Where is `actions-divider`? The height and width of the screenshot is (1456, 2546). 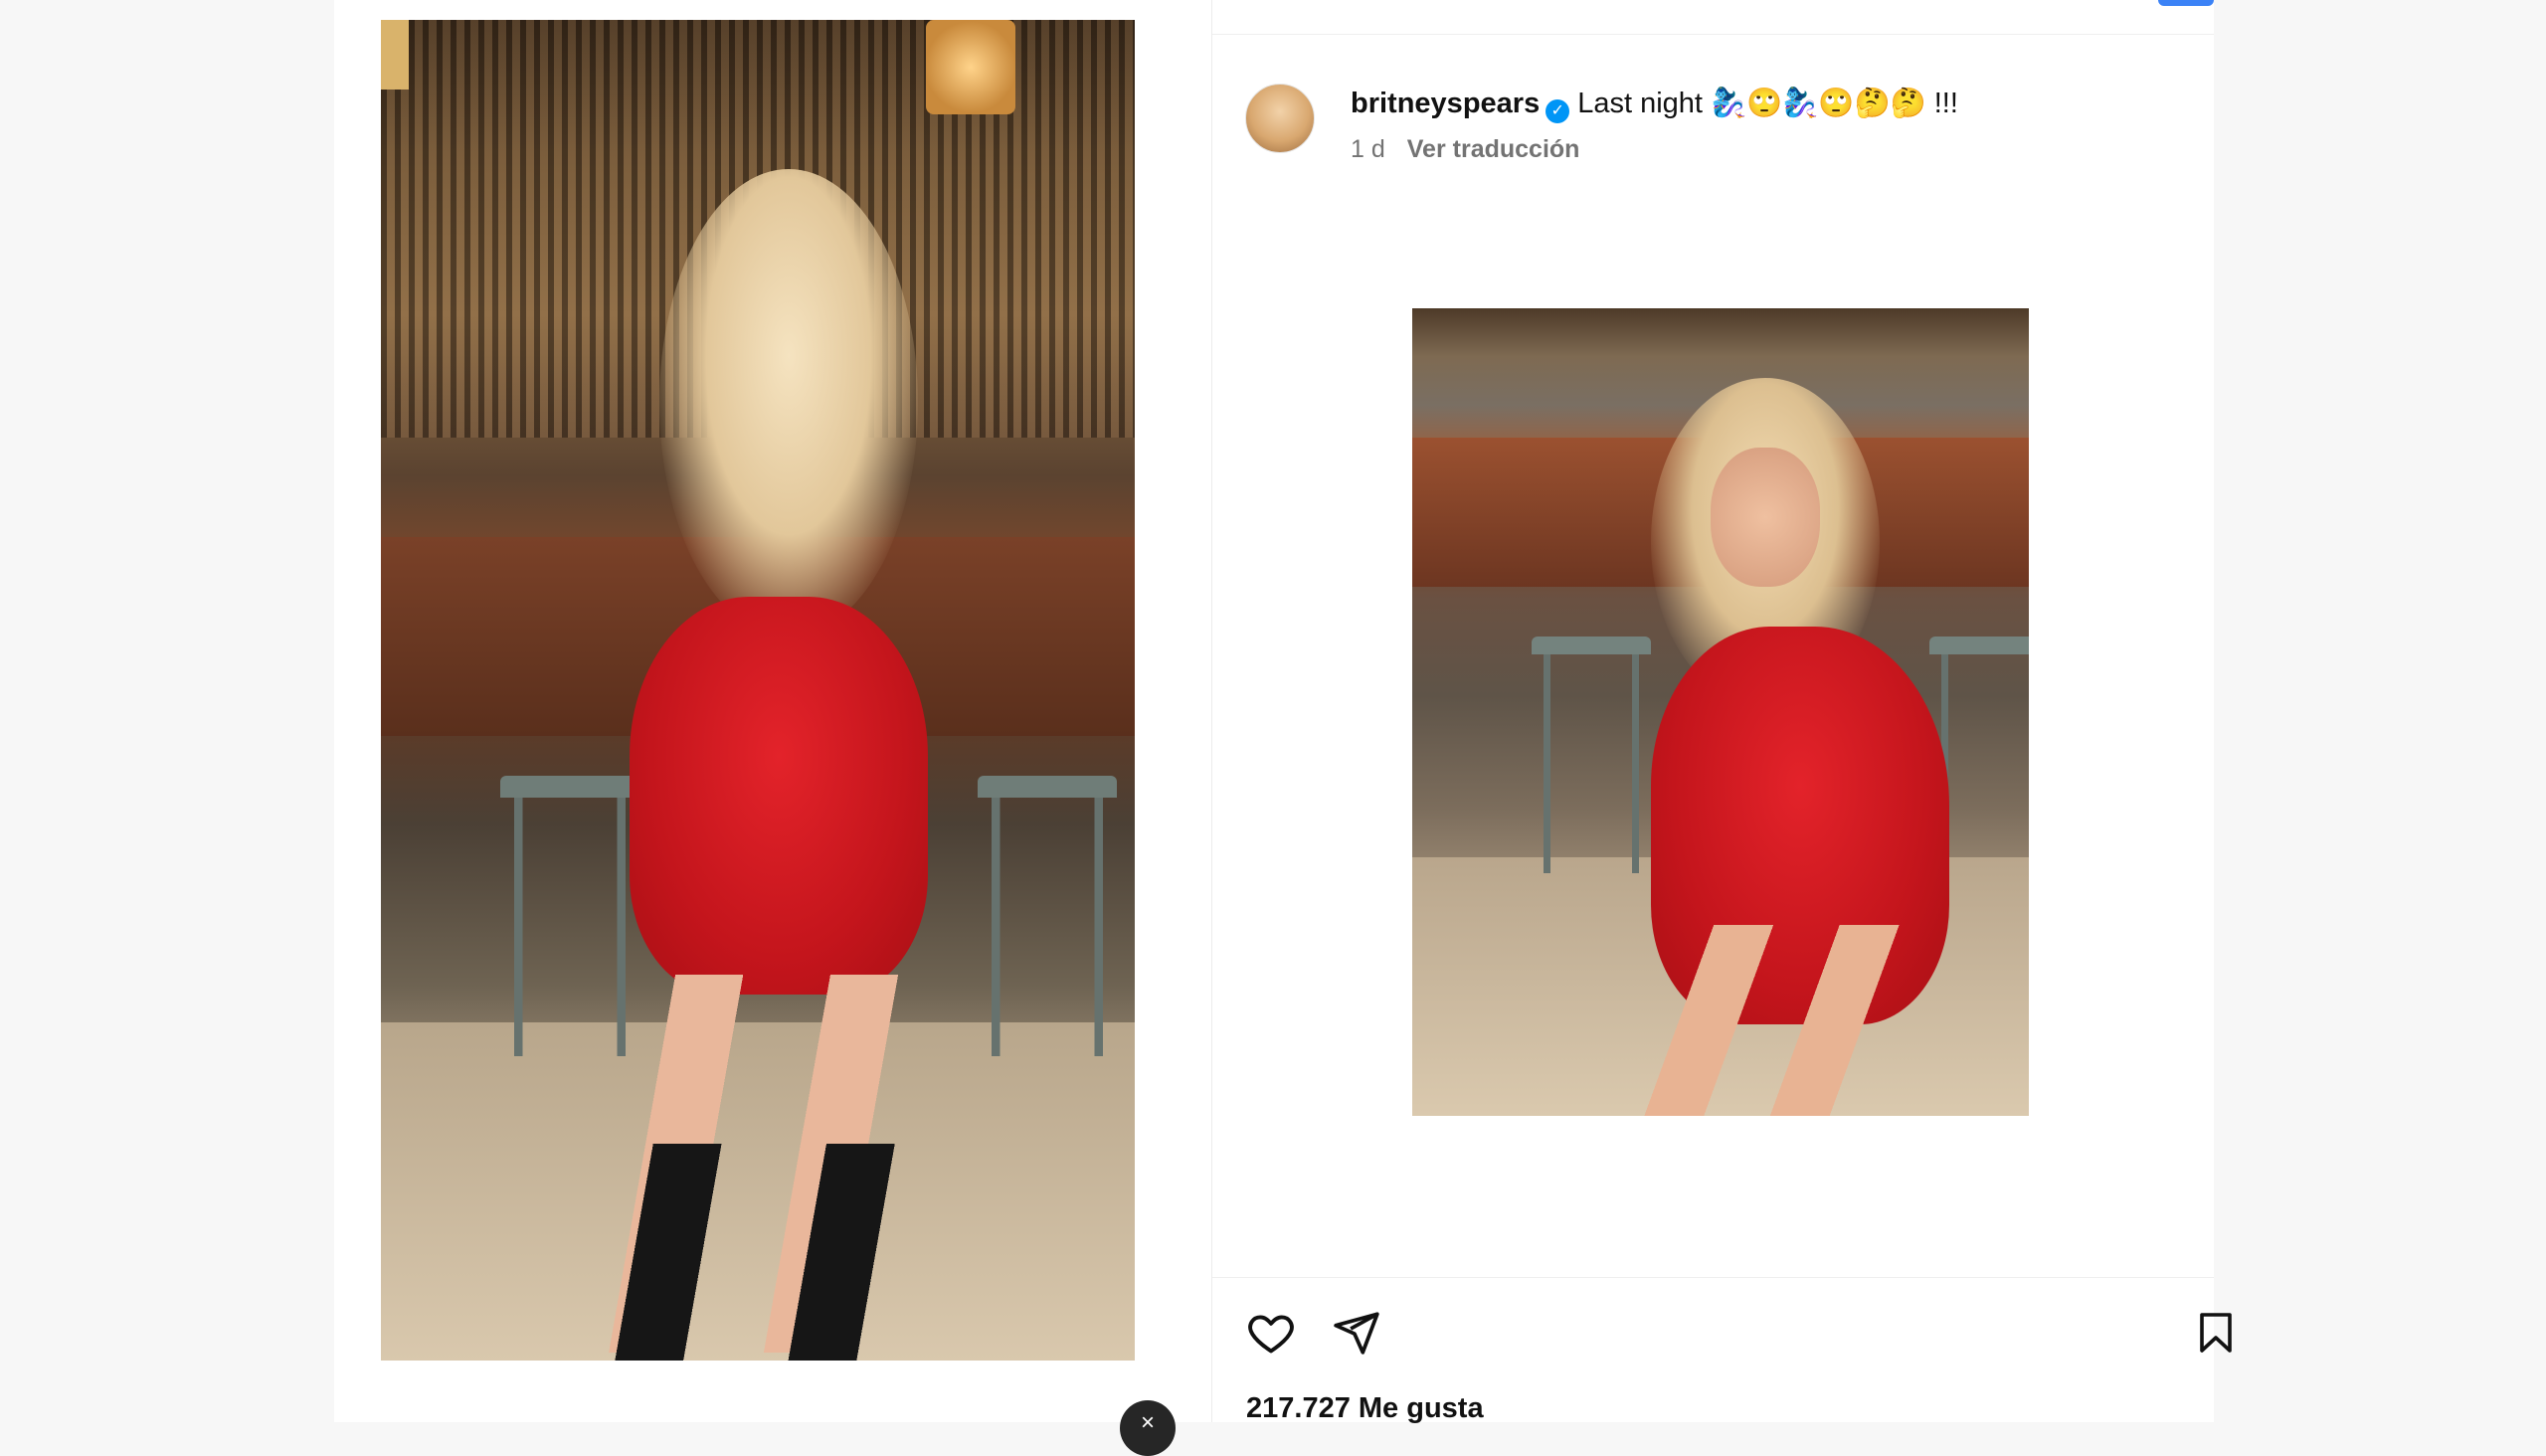 actions-divider is located at coordinates (1713, 1277).